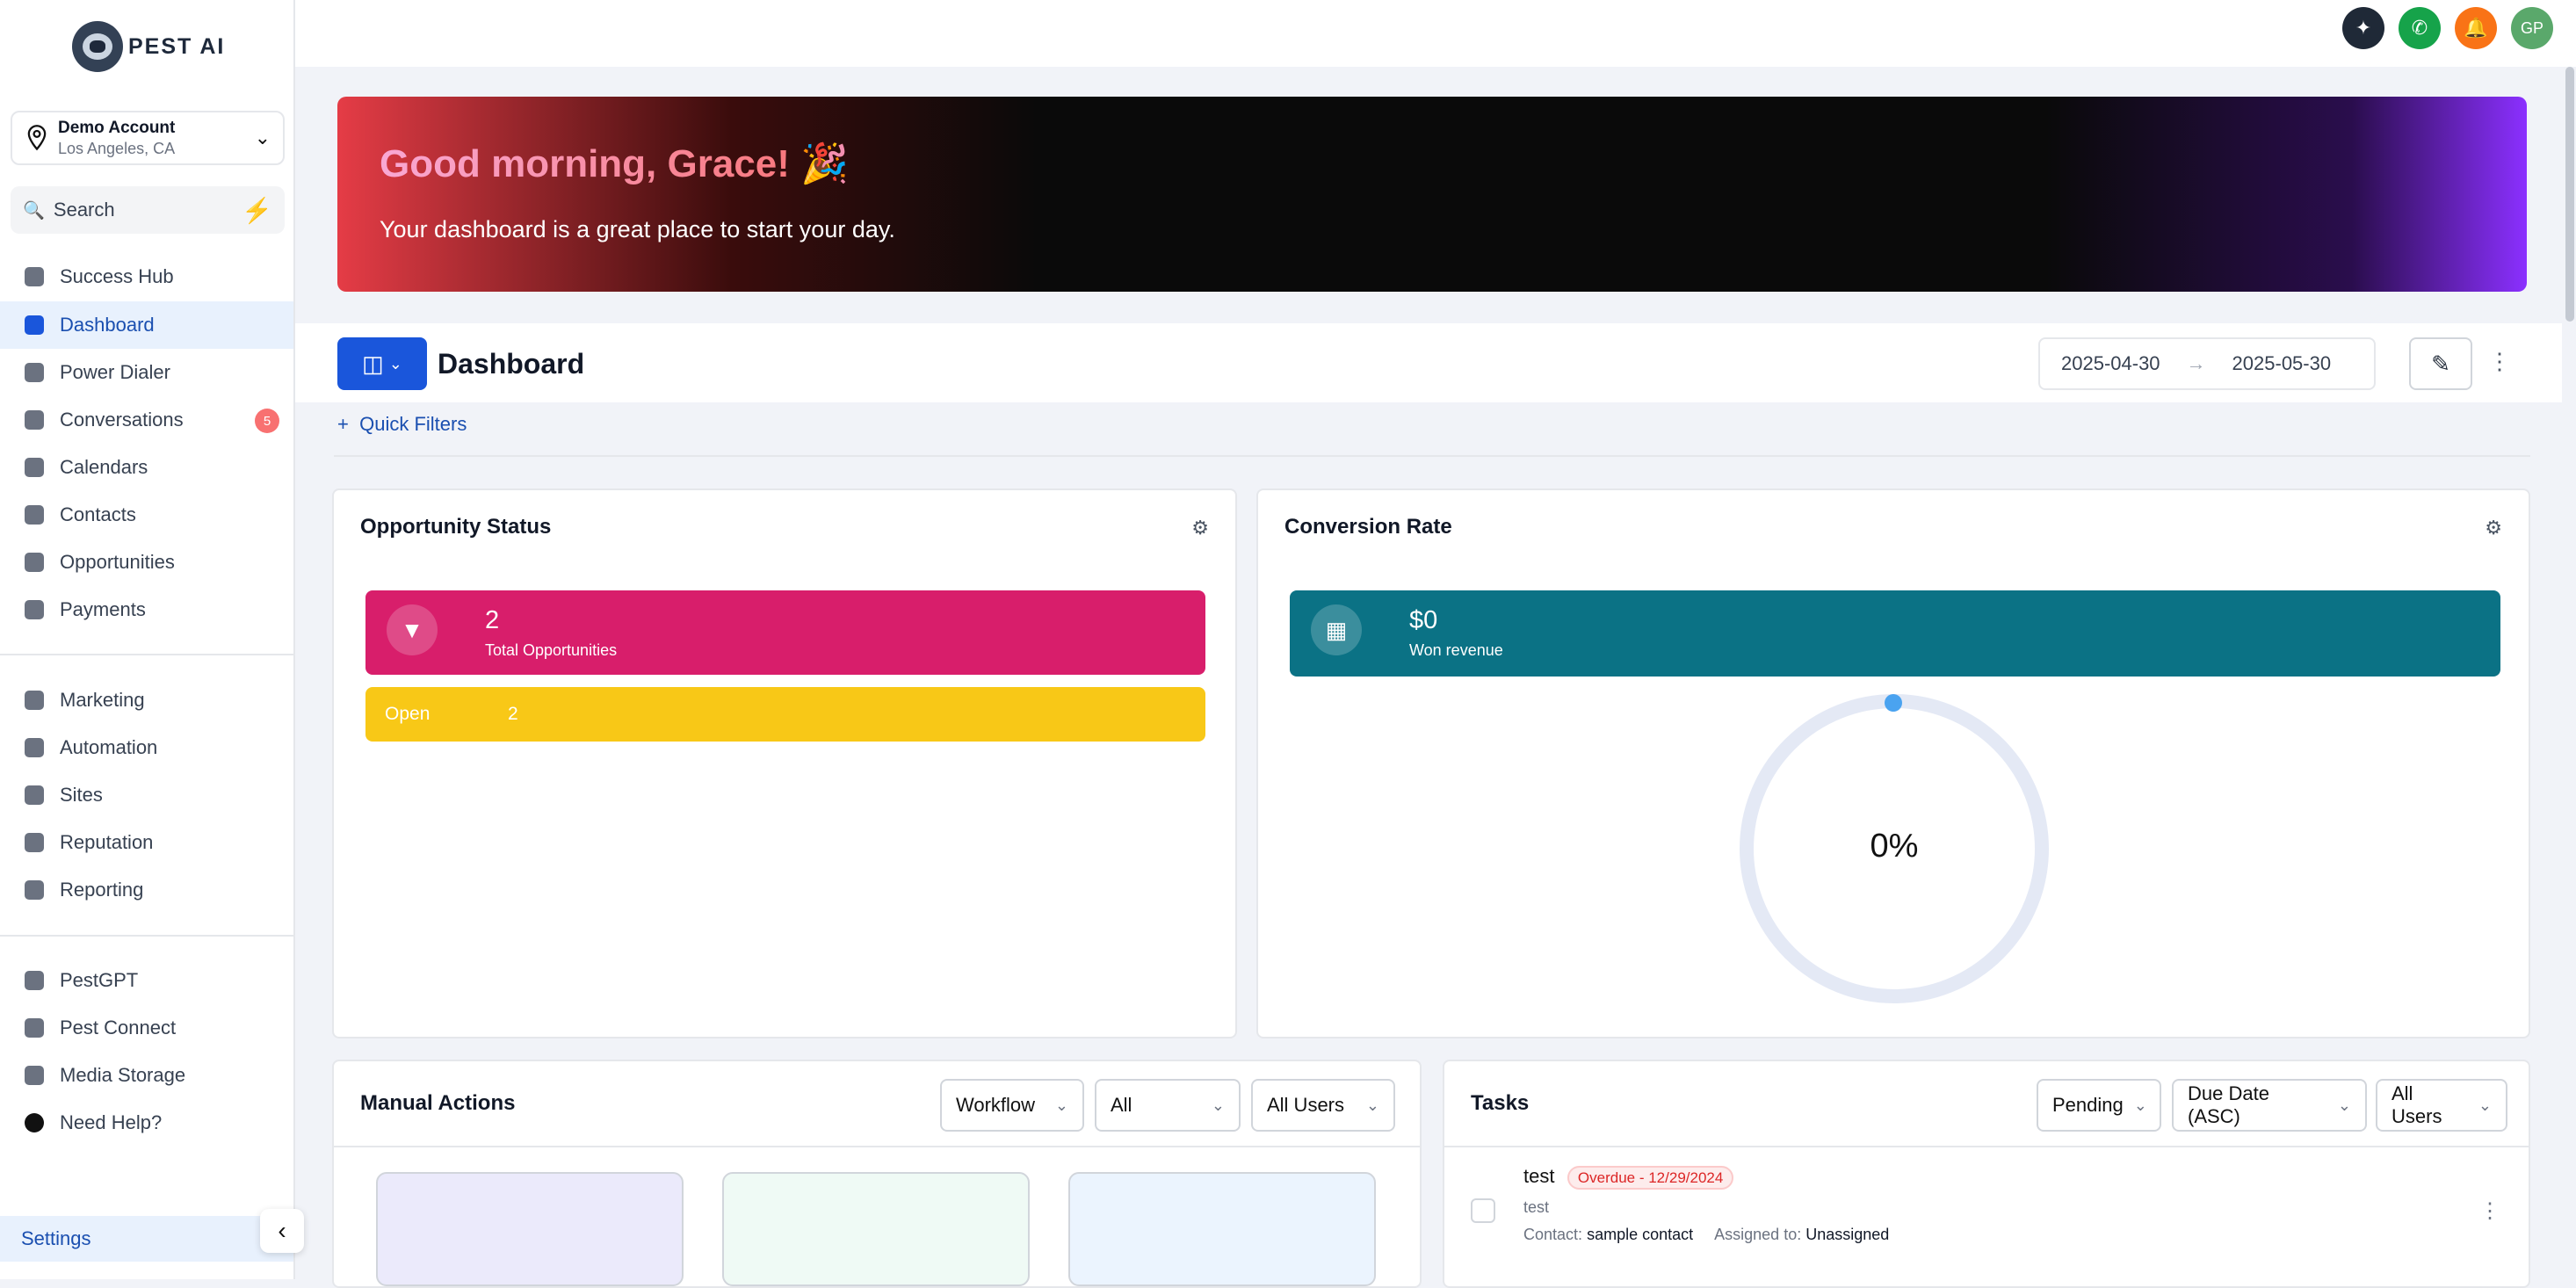 This screenshot has width=2576, height=1288. What do you see at coordinates (257, 210) in the screenshot?
I see `lightning-icon: ⚡` at bounding box center [257, 210].